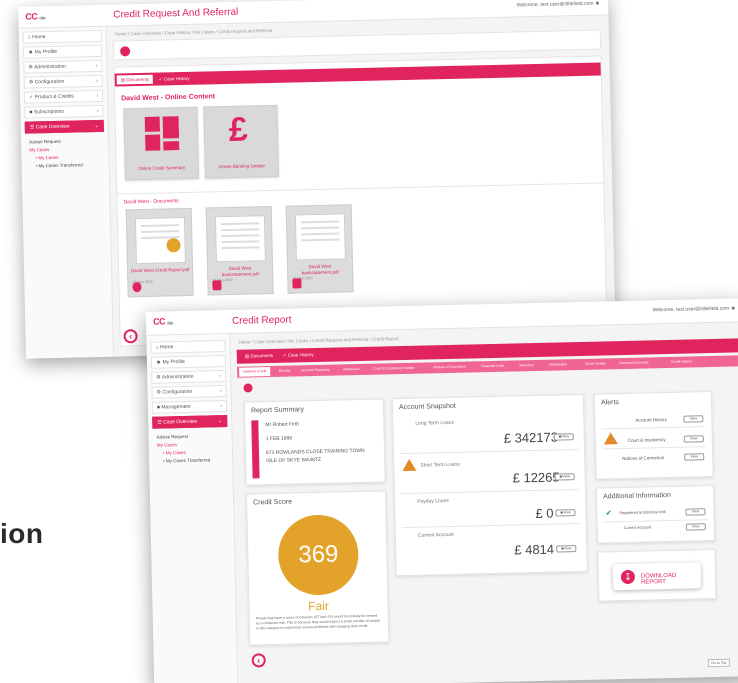 Image resolution: width=738 pixels, height=683 pixels. Describe the element at coordinates (168, 98) in the screenshot. I see `section-title: David West - Online Content` at that location.